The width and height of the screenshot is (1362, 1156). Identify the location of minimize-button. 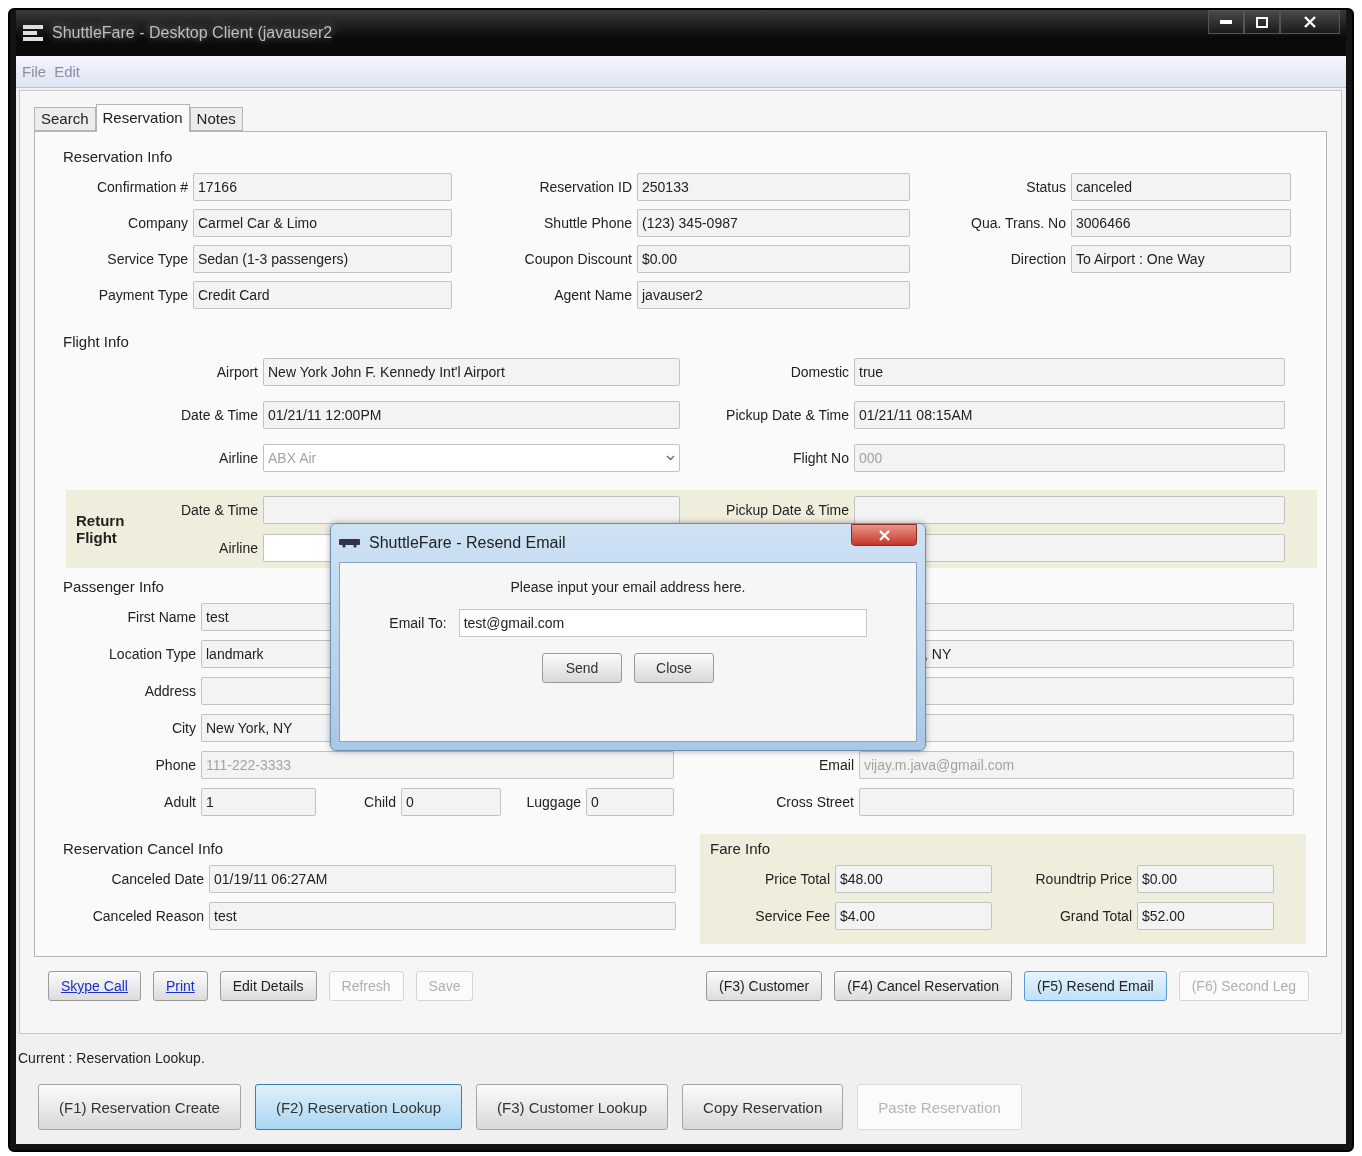
(1226, 22).